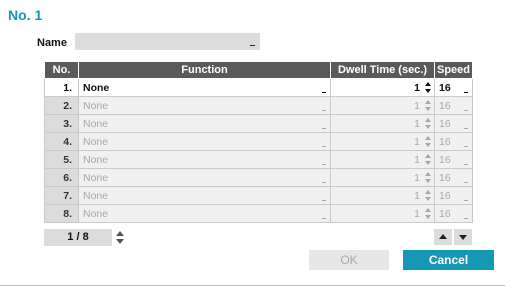 The image size is (505, 292). Describe the element at coordinates (252, 45) in the screenshot. I see `edit-caret-icon` at that location.